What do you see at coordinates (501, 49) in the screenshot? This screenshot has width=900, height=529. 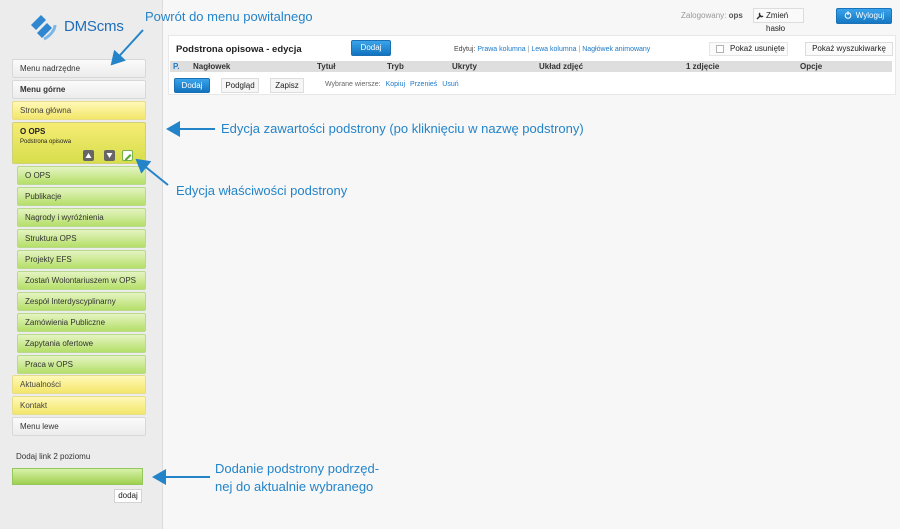 I see `edit-link-right-column: Prawa kolumna` at bounding box center [501, 49].